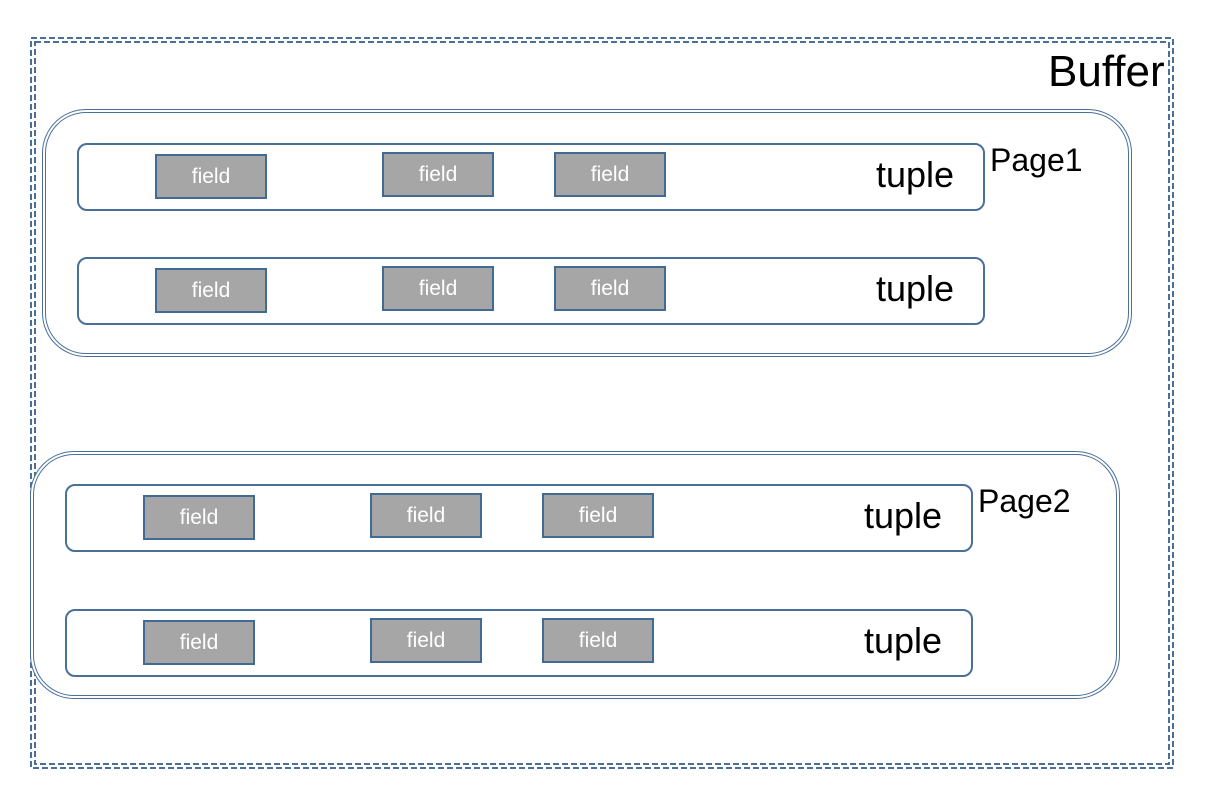 This screenshot has height=792, width=1230. I want to click on page-2-label: Page2, so click(1024, 501).